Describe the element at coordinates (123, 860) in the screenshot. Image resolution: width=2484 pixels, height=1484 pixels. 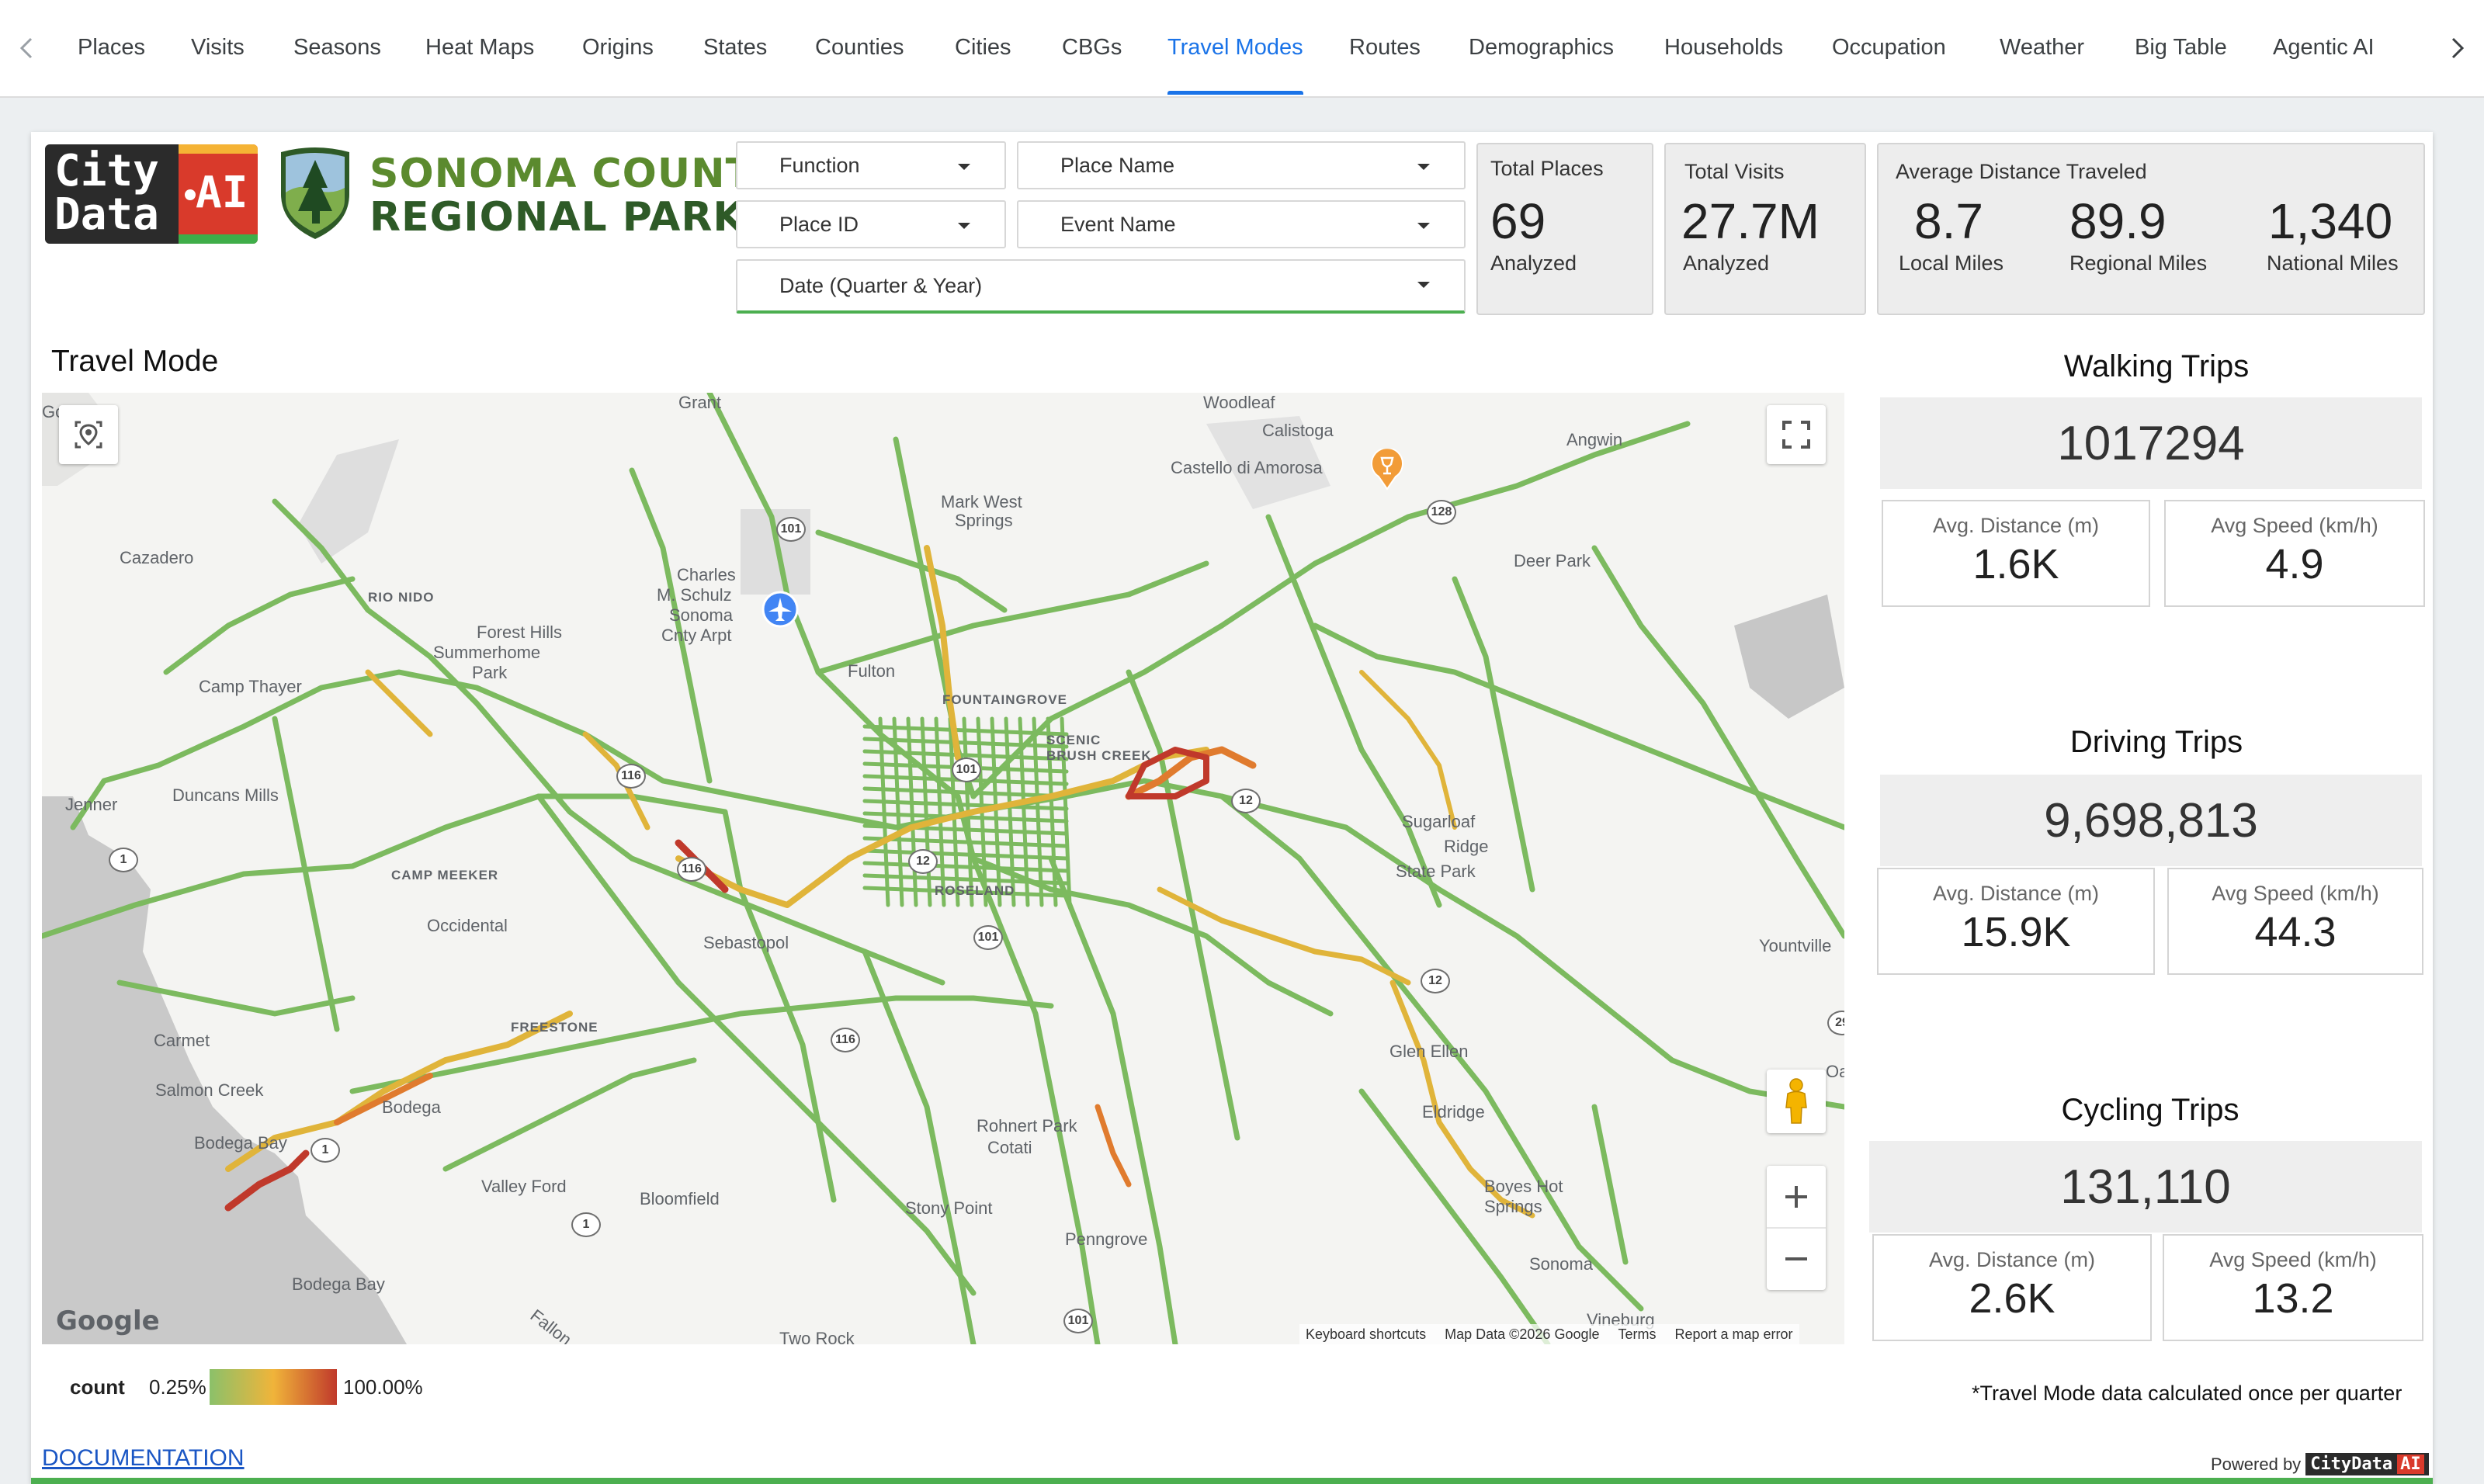
I see `highway-shield: 1` at that location.